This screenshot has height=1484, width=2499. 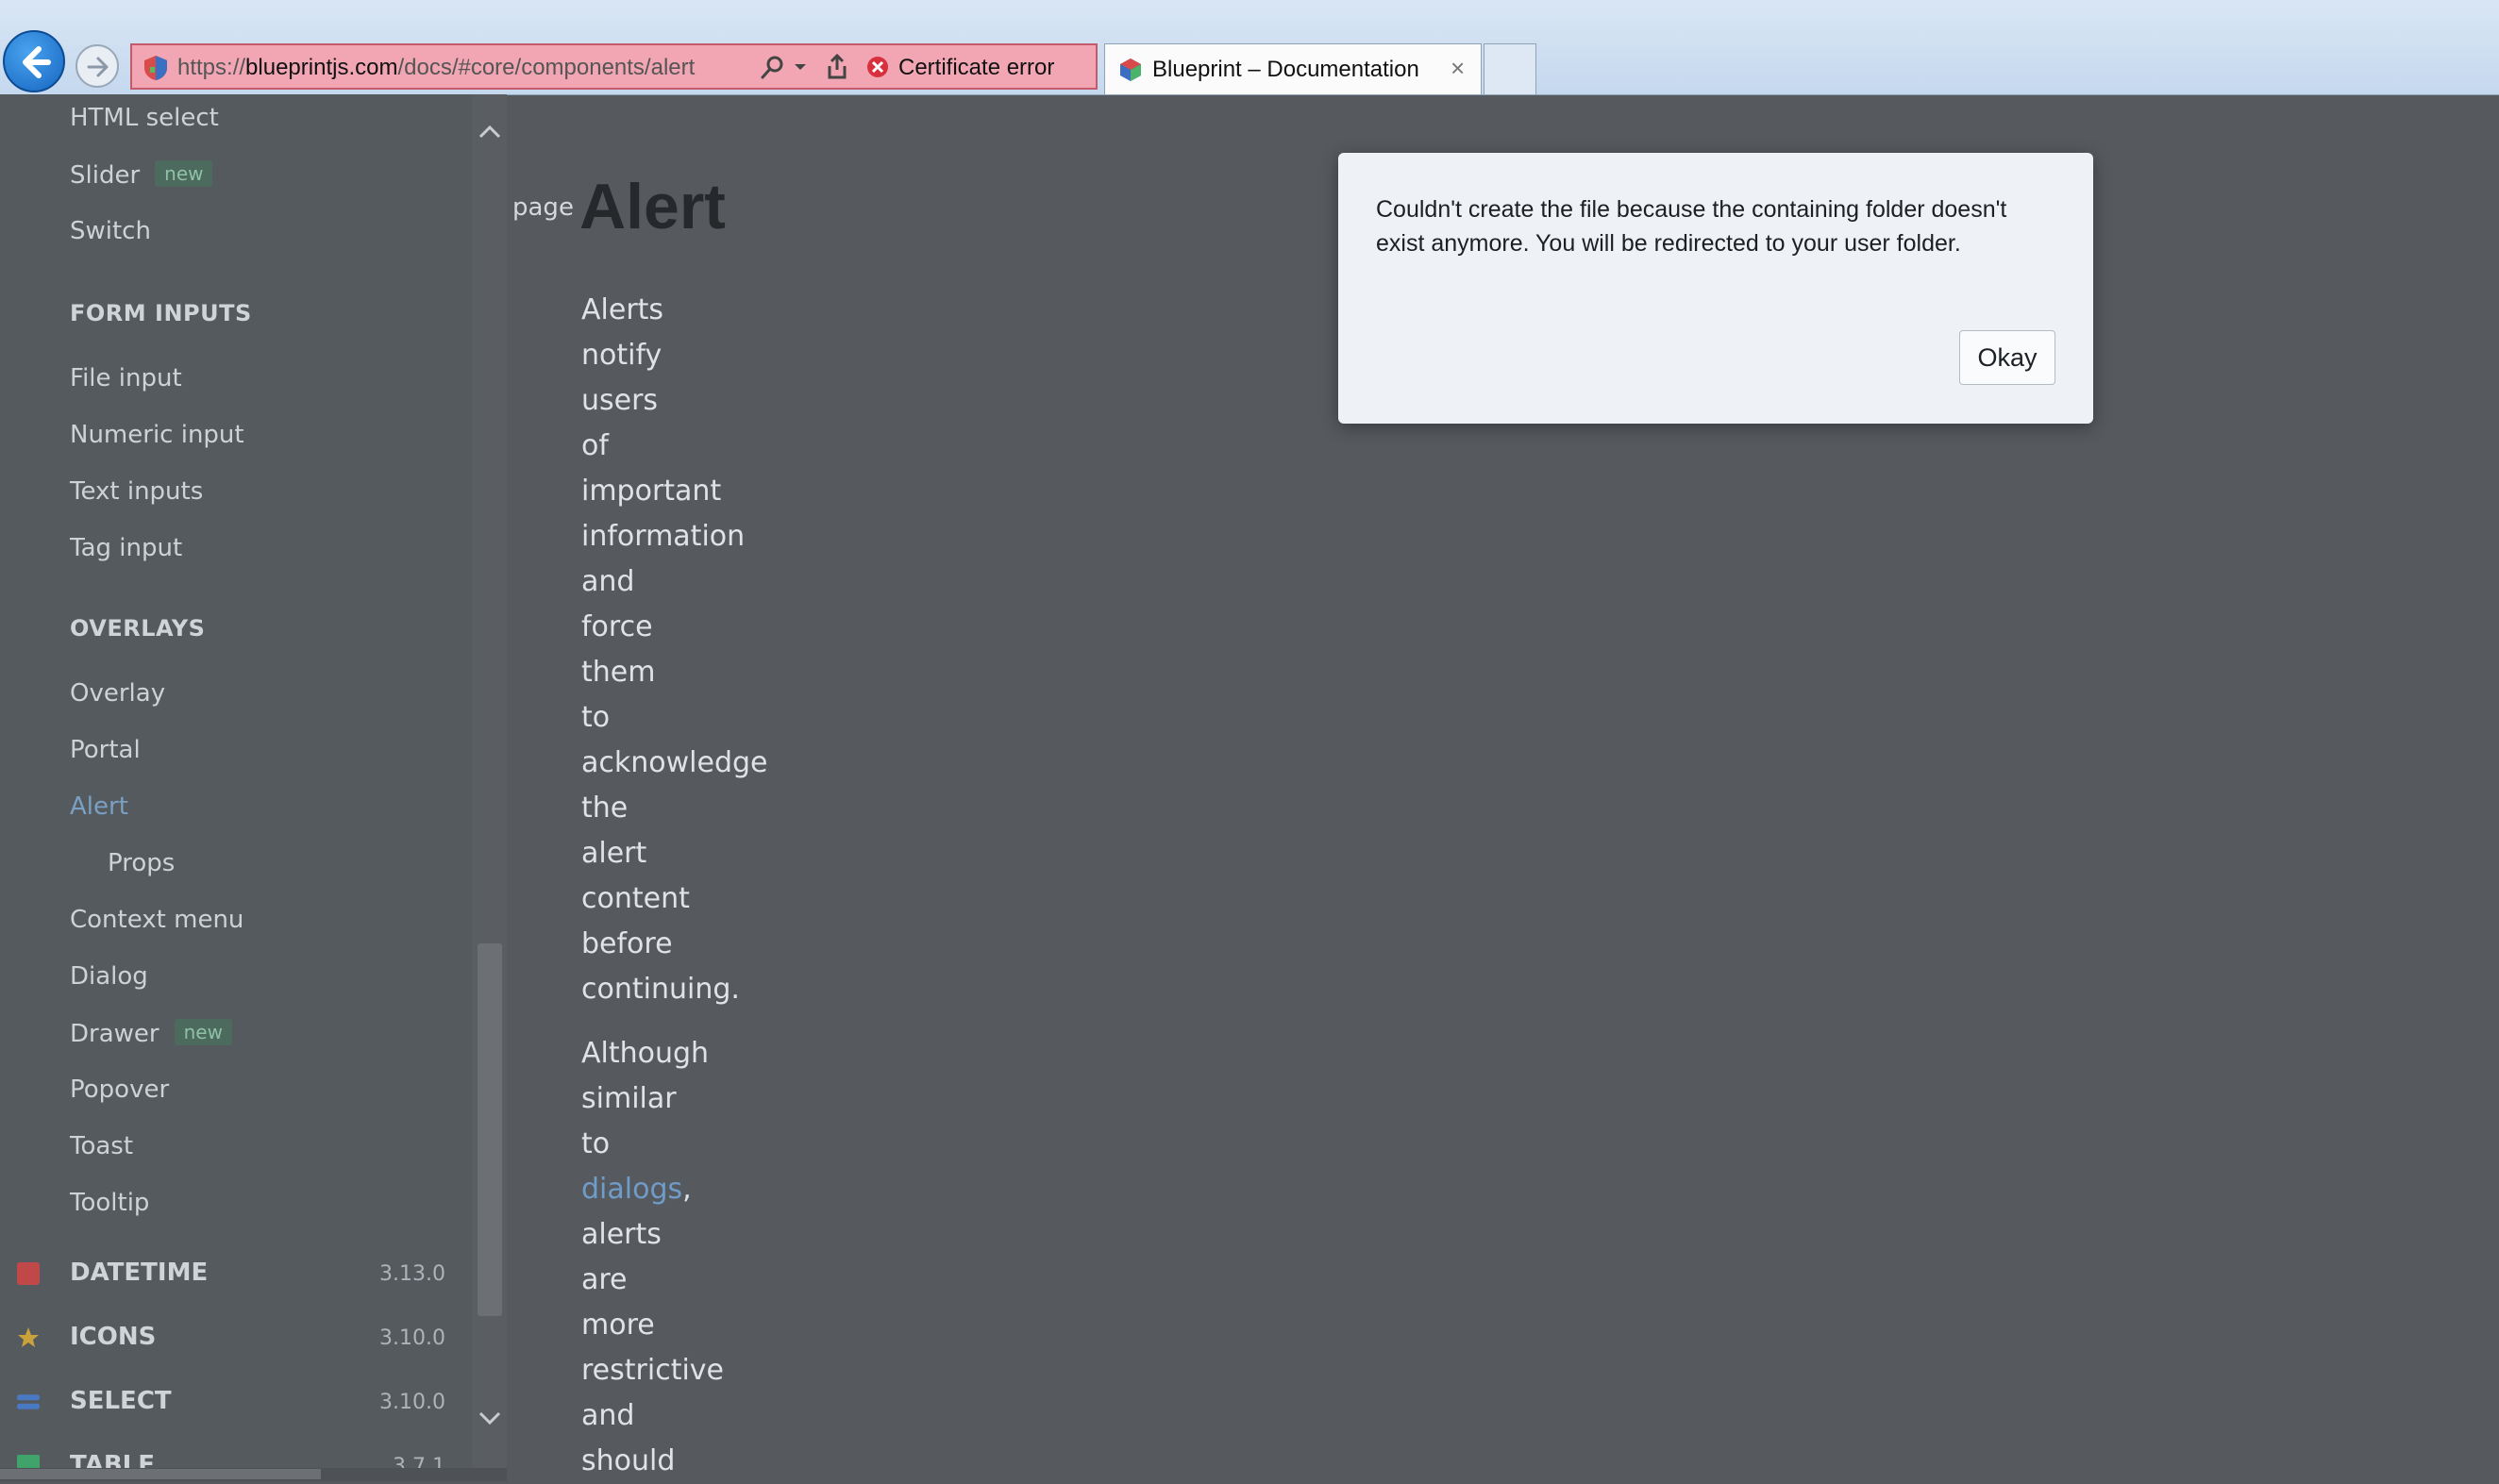 What do you see at coordinates (675, 762) in the screenshot?
I see `paragraph-word: acknowledge` at bounding box center [675, 762].